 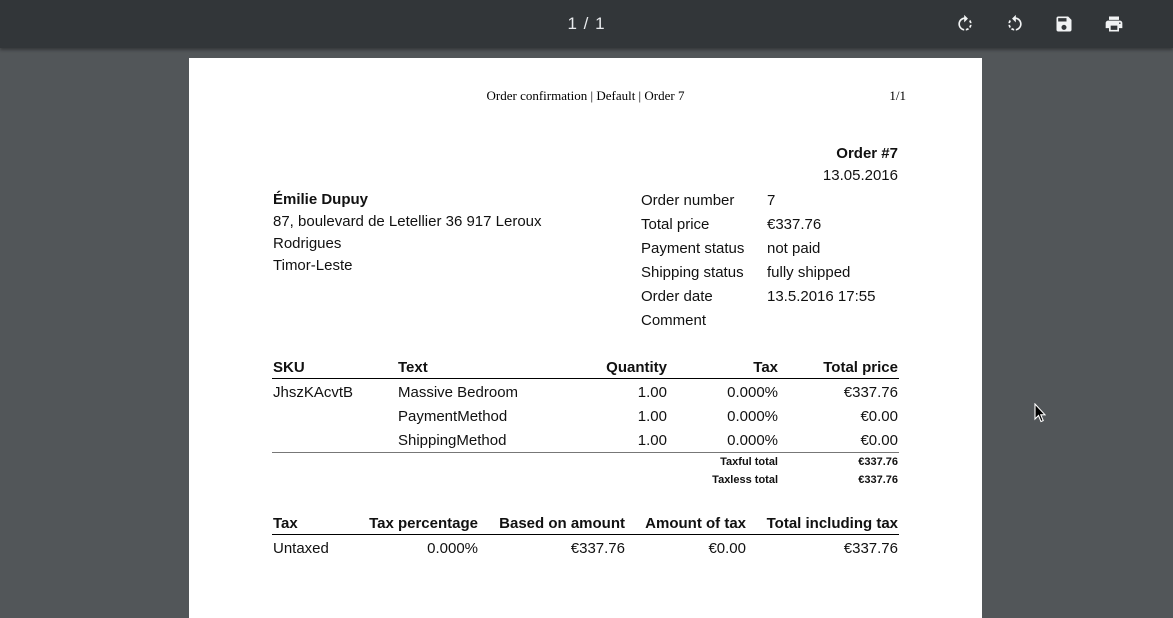 What do you see at coordinates (878, 462) in the screenshot?
I see `taxful-total-value: €337.76` at bounding box center [878, 462].